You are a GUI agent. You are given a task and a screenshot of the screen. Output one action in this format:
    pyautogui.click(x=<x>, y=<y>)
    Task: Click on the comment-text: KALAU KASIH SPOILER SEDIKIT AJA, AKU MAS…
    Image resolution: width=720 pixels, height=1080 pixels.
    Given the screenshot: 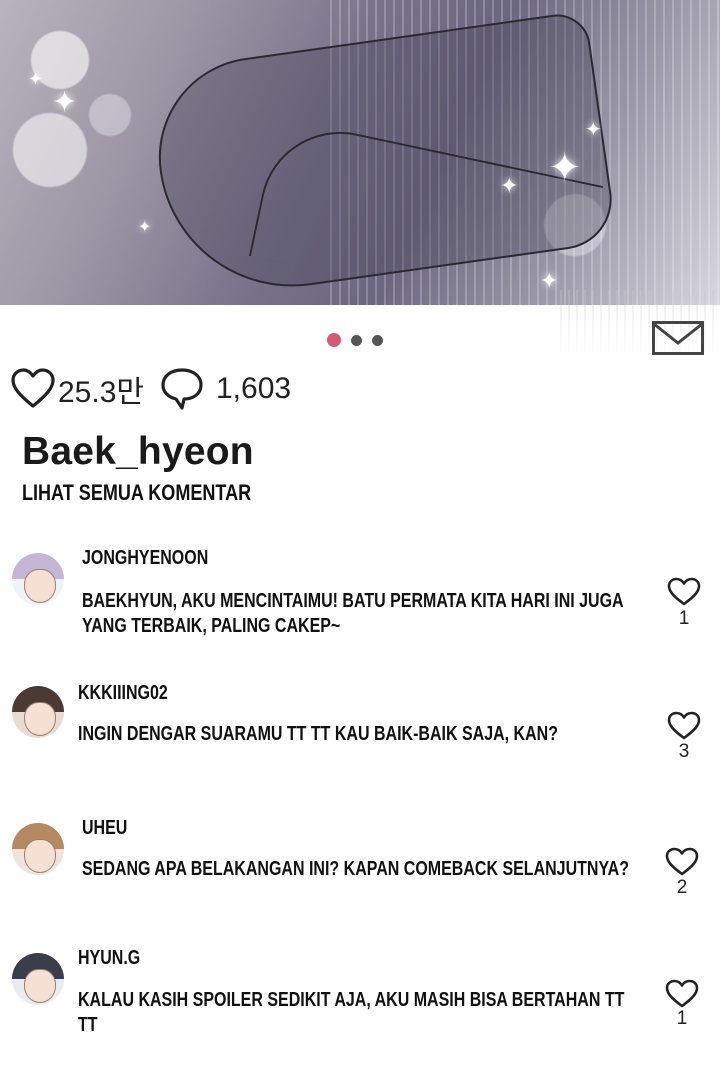 What is the action you would take?
    pyautogui.click(x=351, y=1012)
    